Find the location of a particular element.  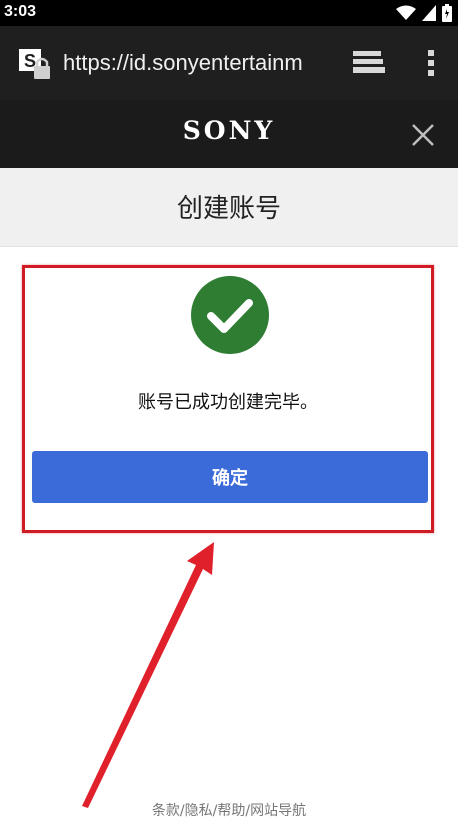

battery-icon is located at coordinates (447, 13).